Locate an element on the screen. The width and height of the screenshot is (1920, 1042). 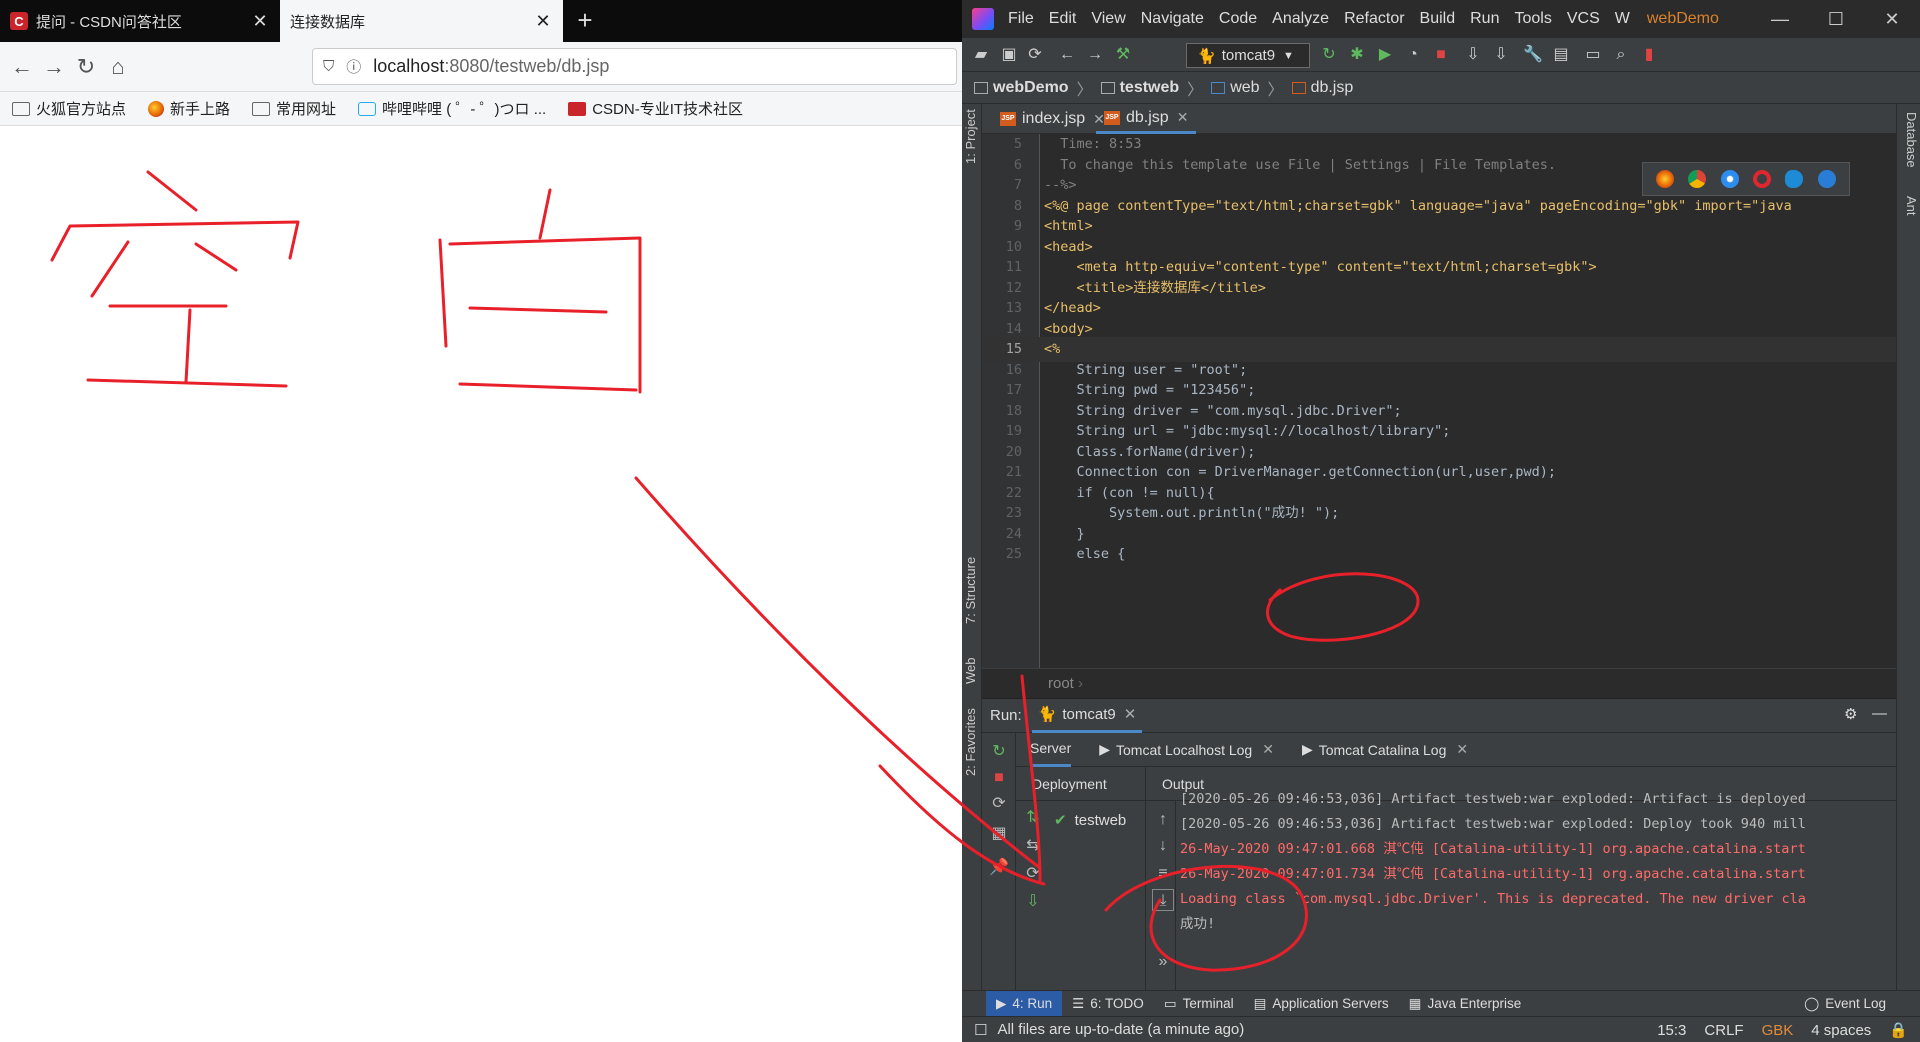
opera-icon is located at coordinates (1762, 179).